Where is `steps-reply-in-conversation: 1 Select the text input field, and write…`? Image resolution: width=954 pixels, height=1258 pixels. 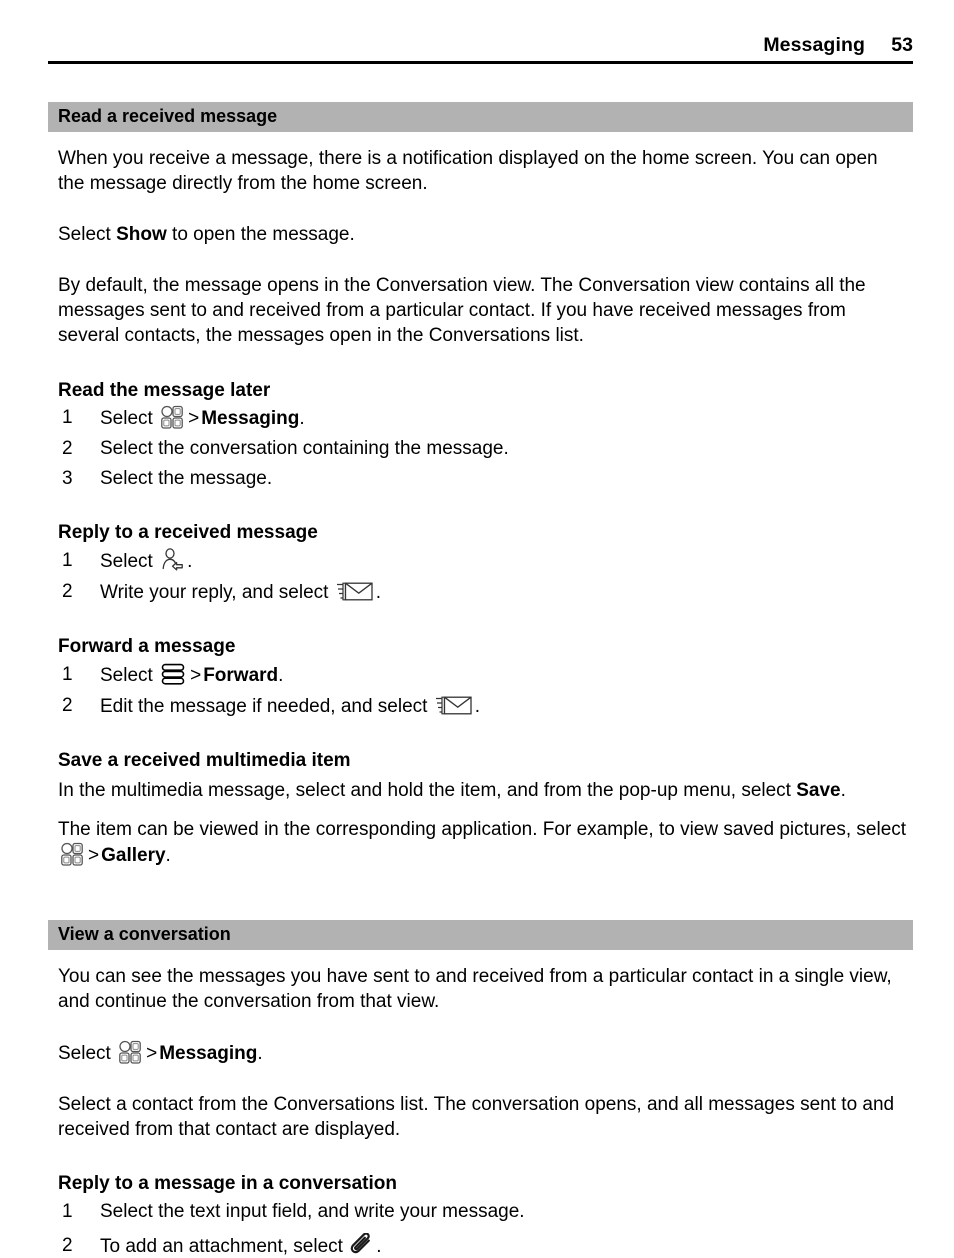
steps-reply-in-conversation: 1 Select the text input field, and write… is located at coordinates (485, 1228).